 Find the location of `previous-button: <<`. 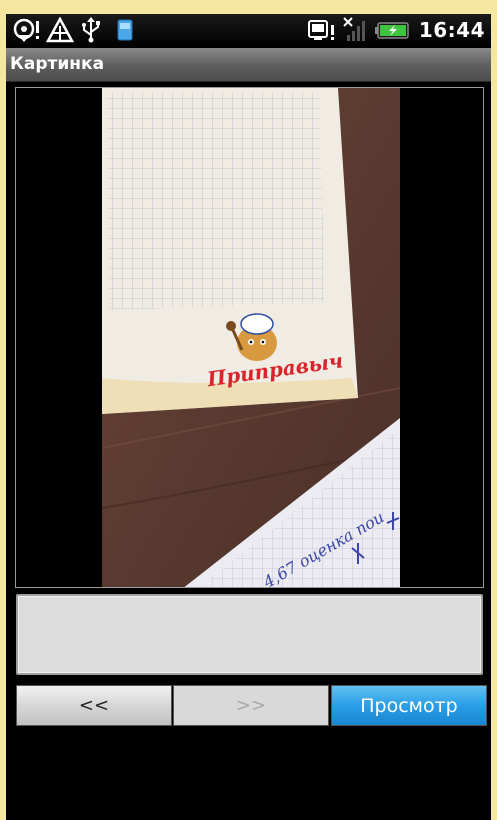

previous-button: << is located at coordinates (94, 705).